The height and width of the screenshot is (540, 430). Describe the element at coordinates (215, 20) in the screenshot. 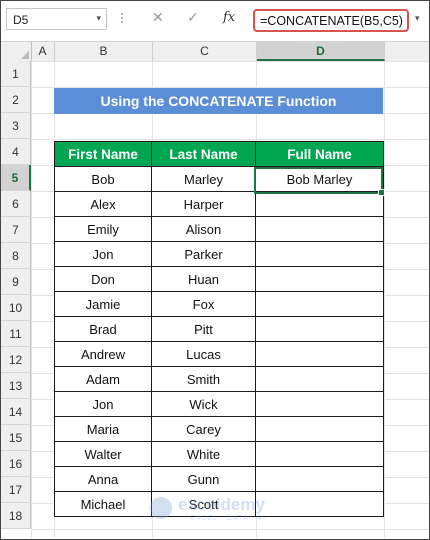

I see `formula-bar: D5 ▾ ✕ ✓ fx =CONCATENATE(B5,C5) ▾` at that location.